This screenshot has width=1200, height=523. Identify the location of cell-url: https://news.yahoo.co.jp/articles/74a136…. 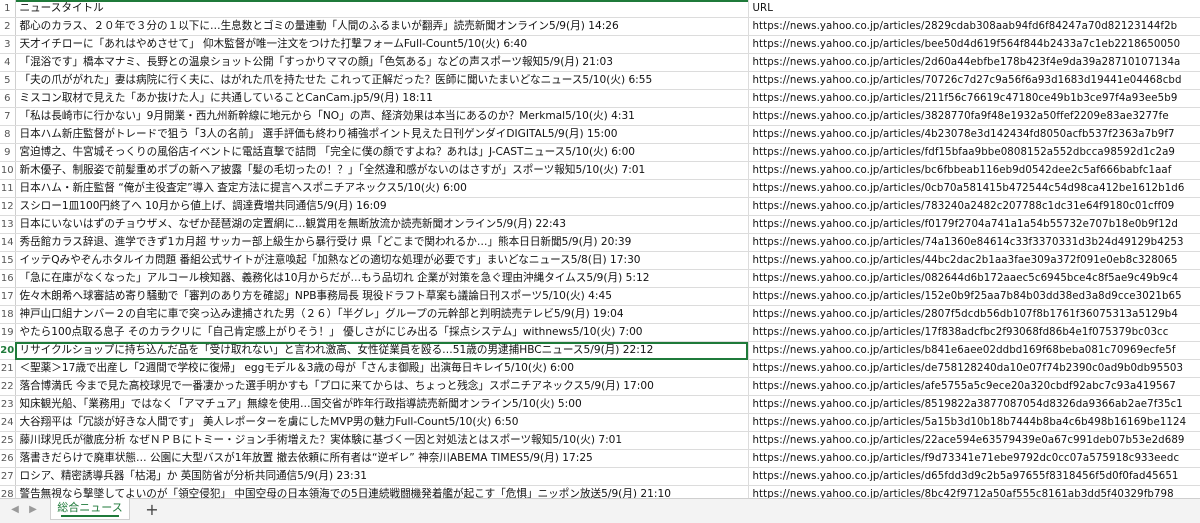
(974, 242).